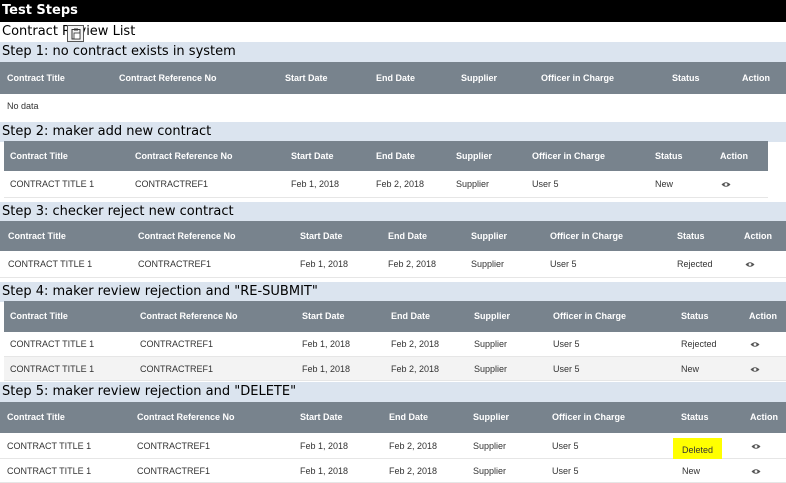  Describe the element at coordinates (75, 33) in the screenshot. I see `paste-options-icon` at that location.